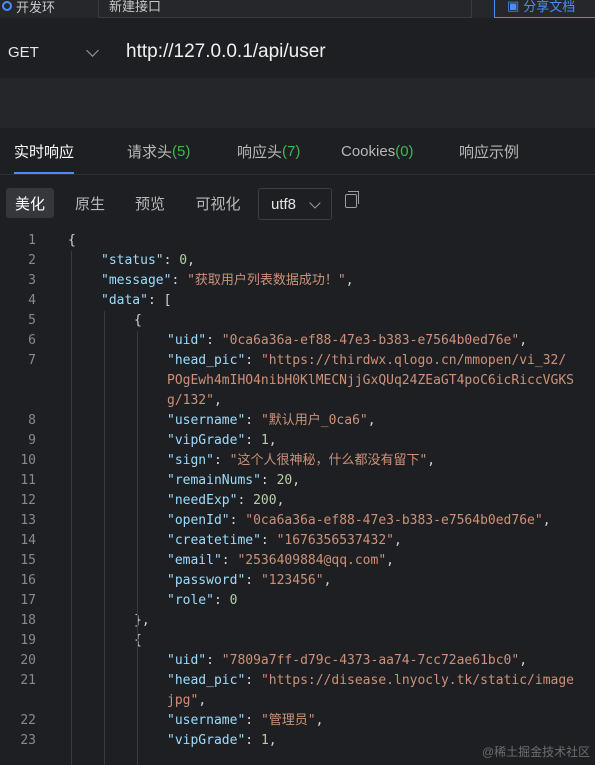  Describe the element at coordinates (32, 340) in the screenshot. I see `line-number: 6` at that location.